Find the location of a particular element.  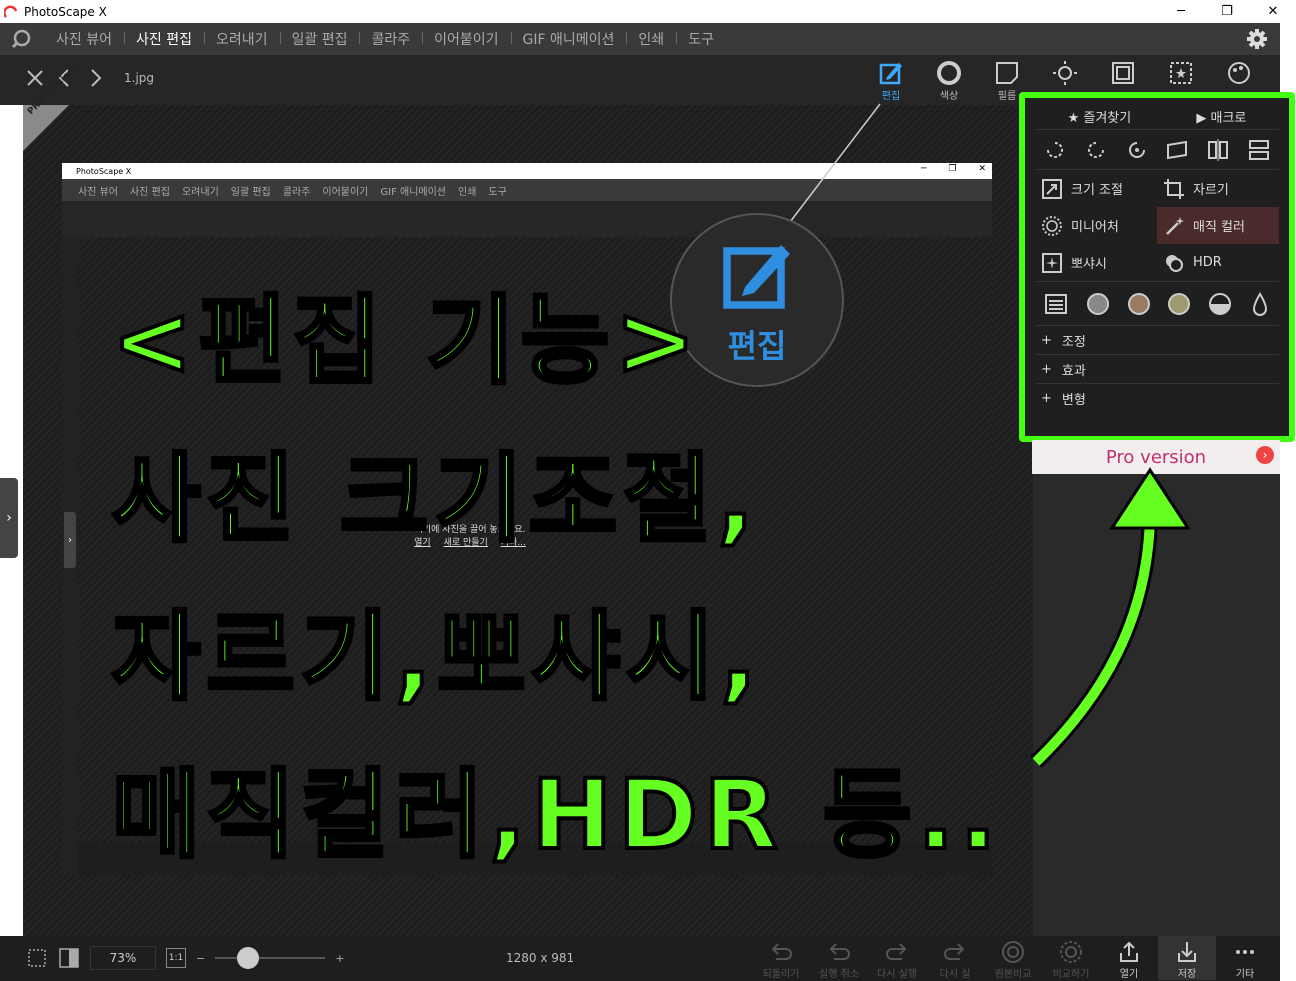

compare-original-button: 원본비교 is located at coordinates (1013, 958).